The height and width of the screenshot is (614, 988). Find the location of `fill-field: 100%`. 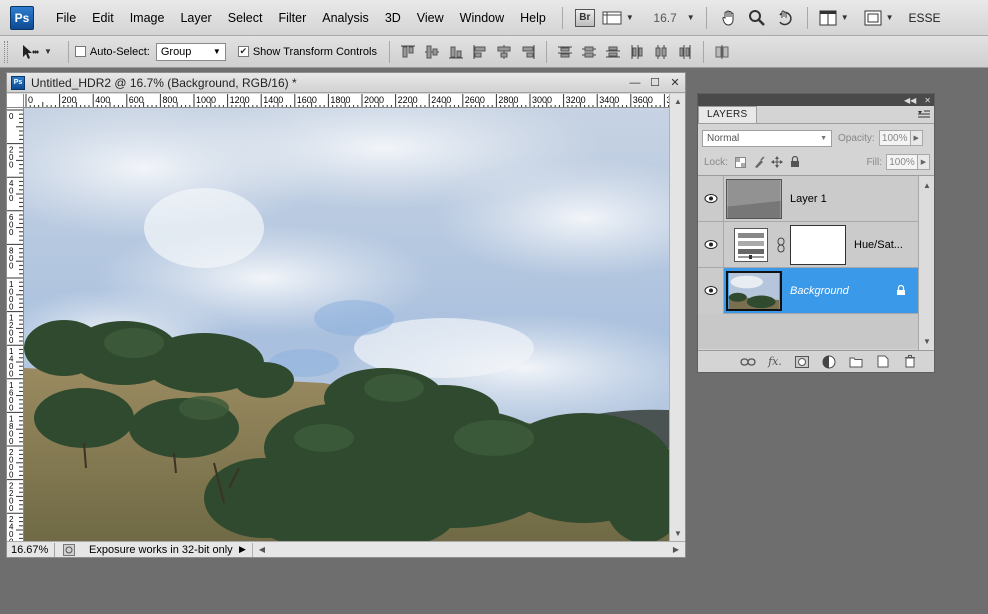

fill-field: 100% is located at coordinates (902, 162).